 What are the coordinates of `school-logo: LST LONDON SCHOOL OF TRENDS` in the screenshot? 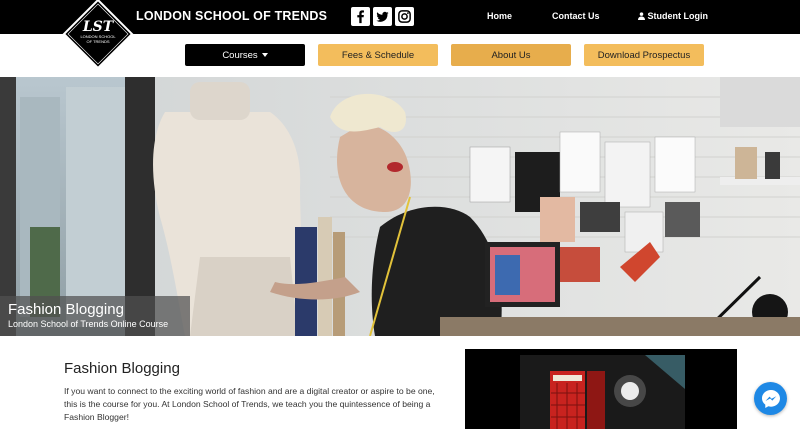 It's located at (98, 35).